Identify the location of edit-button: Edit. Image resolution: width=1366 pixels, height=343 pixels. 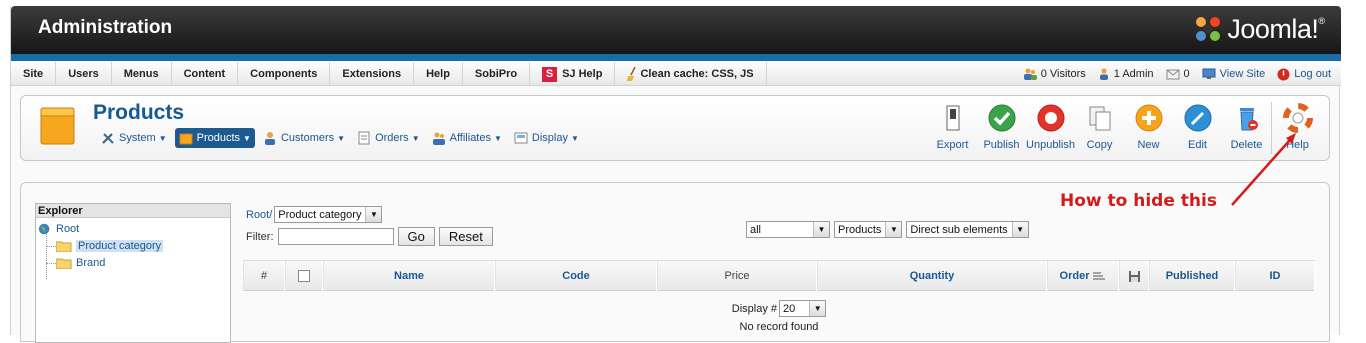
(1197, 128).